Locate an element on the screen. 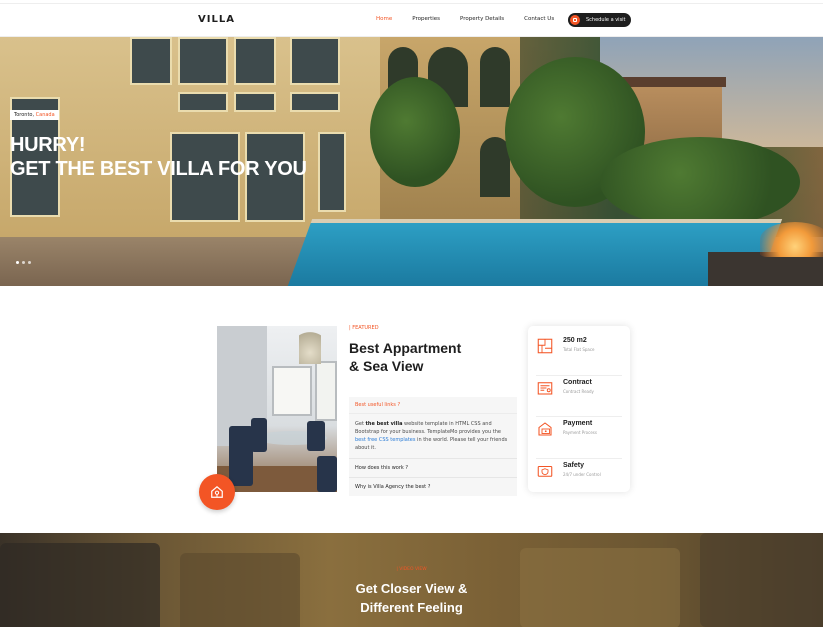 This screenshot has height=627, width=823. accordion-body-prefix: Get is located at coordinates (360, 424).